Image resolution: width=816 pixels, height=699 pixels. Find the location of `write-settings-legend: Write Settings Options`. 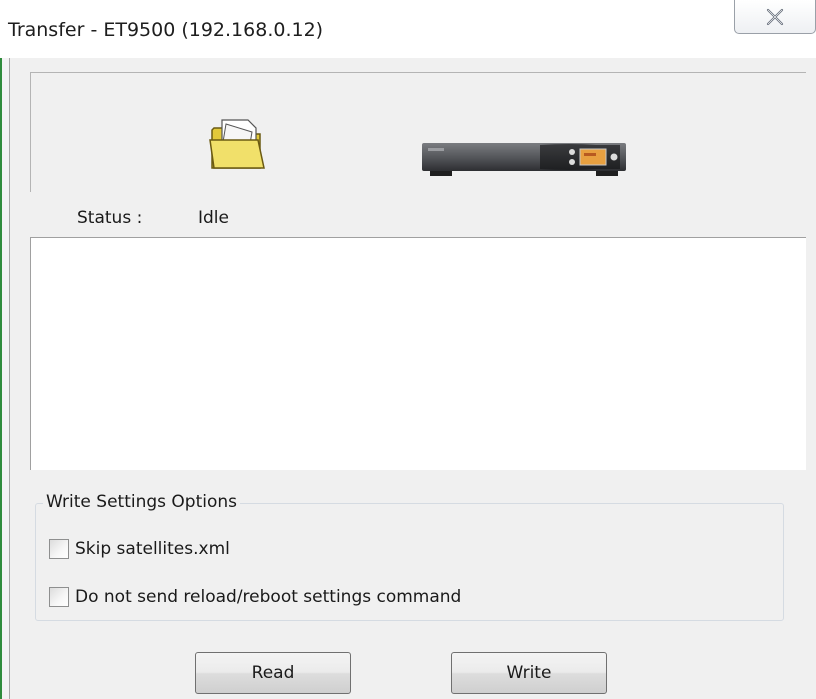

write-settings-legend: Write Settings Options is located at coordinates (142, 502).